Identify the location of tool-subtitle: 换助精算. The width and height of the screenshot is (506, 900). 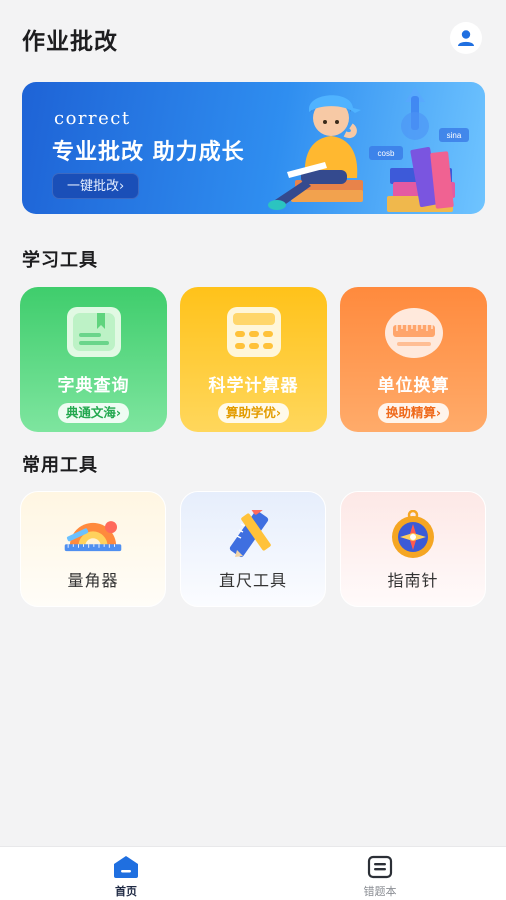
(410, 412).